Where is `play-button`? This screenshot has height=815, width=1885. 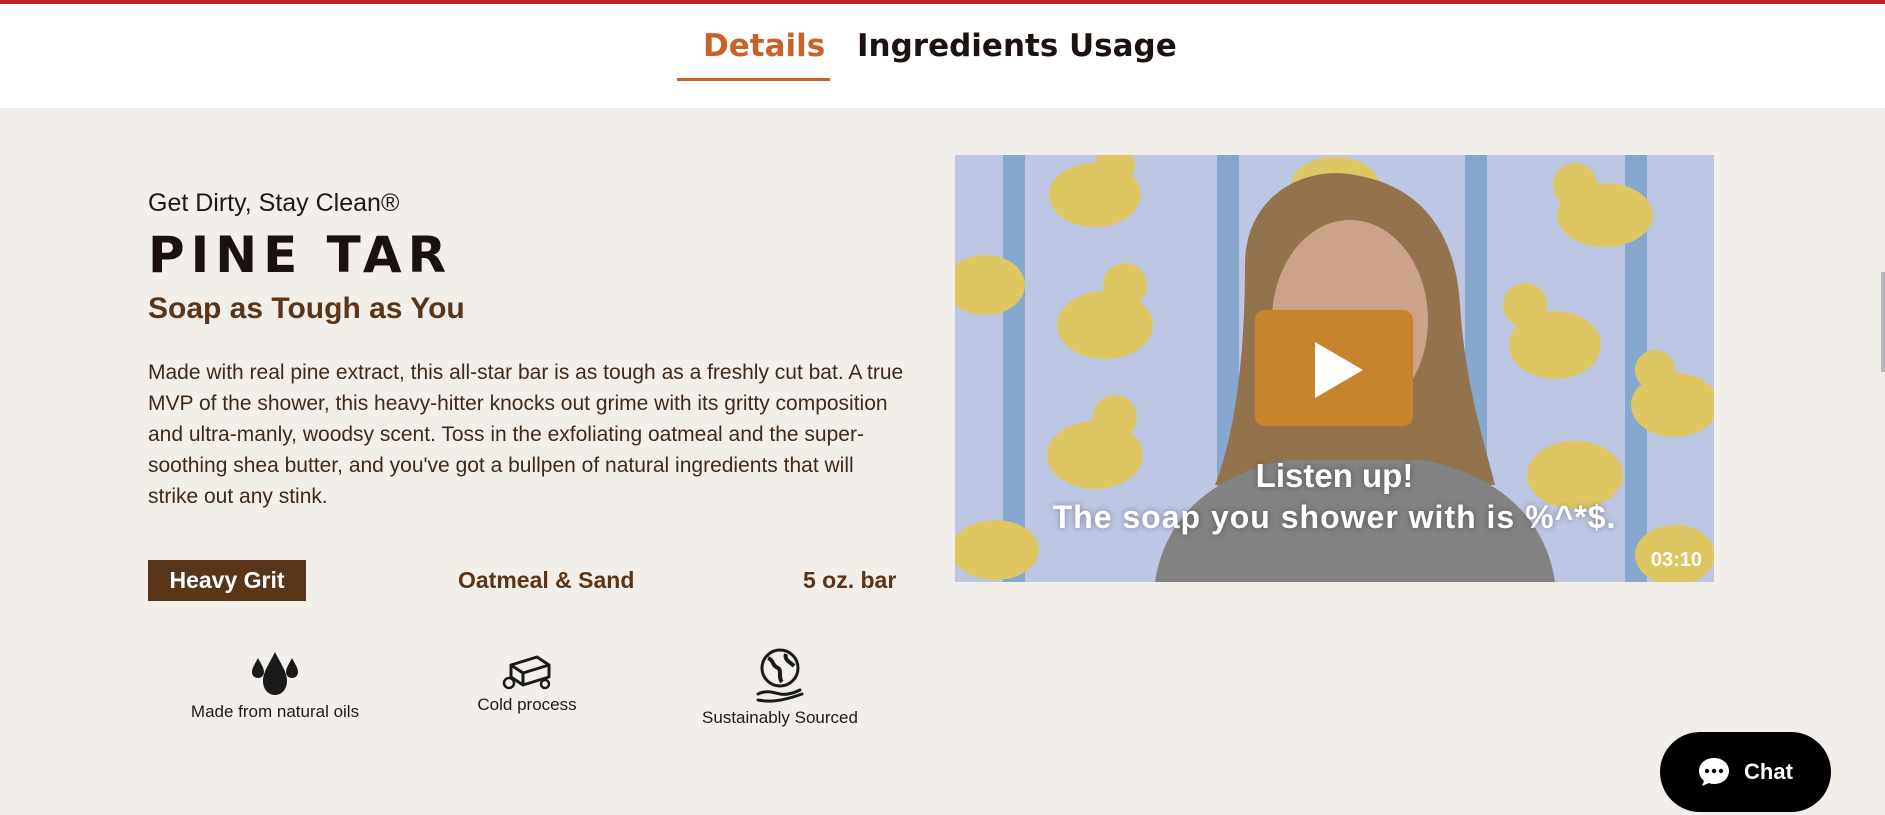
play-button is located at coordinates (1334, 368).